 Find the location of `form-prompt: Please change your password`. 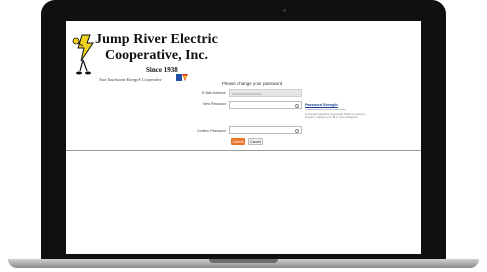

form-prompt: Please change your password is located at coordinates (252, 83).